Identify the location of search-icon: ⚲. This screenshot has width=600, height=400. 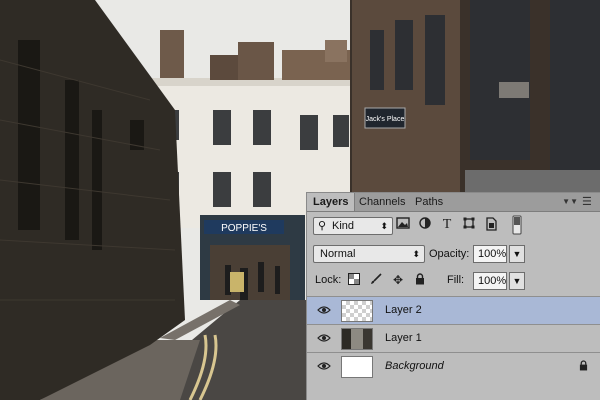
(322, 226).